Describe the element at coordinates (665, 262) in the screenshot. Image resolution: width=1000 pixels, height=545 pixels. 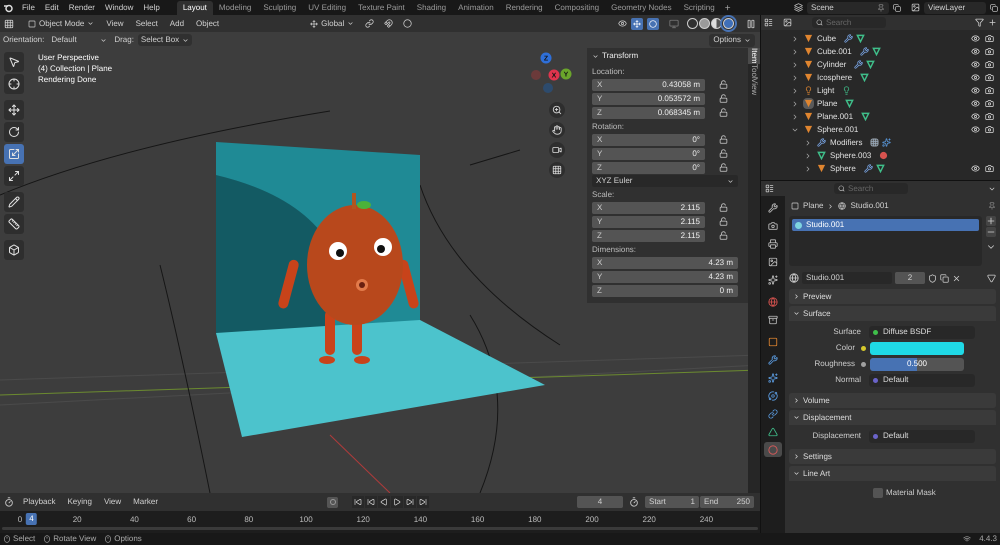
I see `number-field: X 4.23 m` at that location.